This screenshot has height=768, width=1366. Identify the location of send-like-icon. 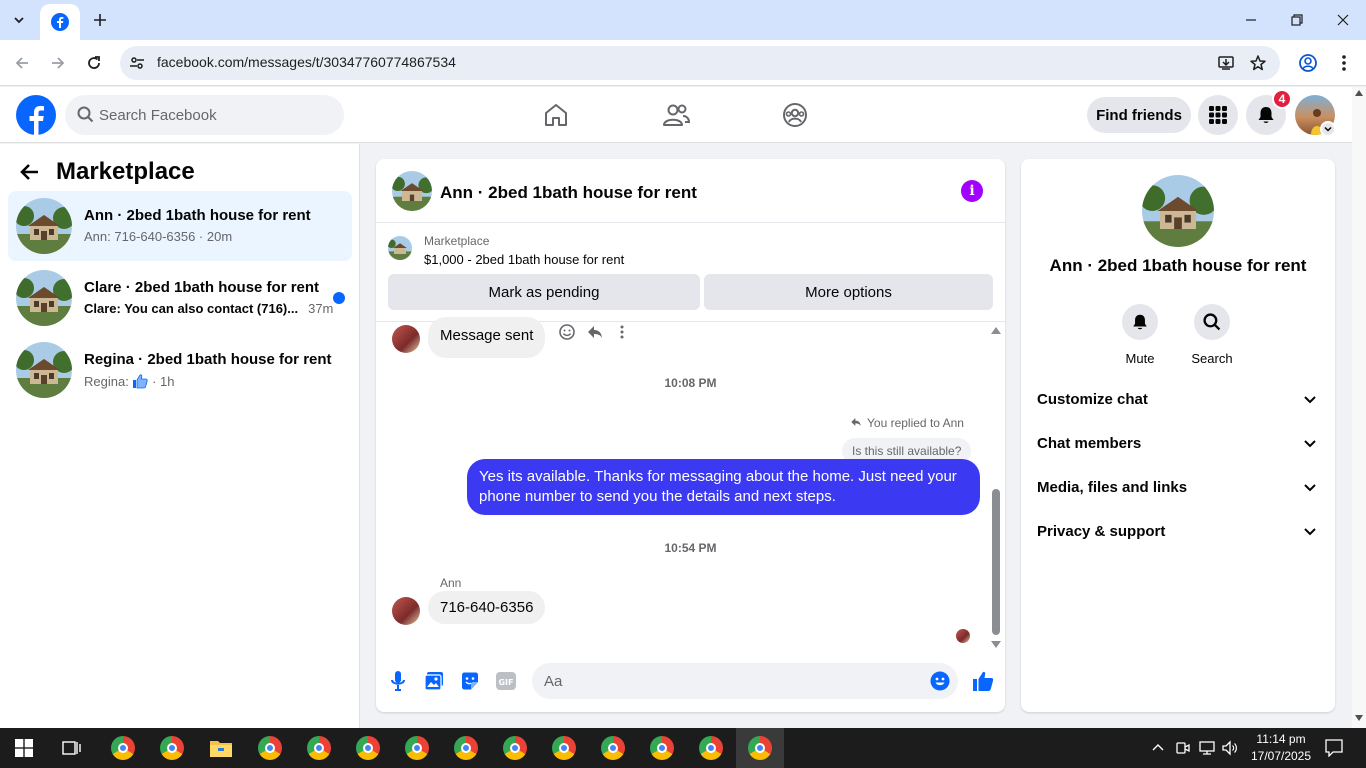
(983, 681).